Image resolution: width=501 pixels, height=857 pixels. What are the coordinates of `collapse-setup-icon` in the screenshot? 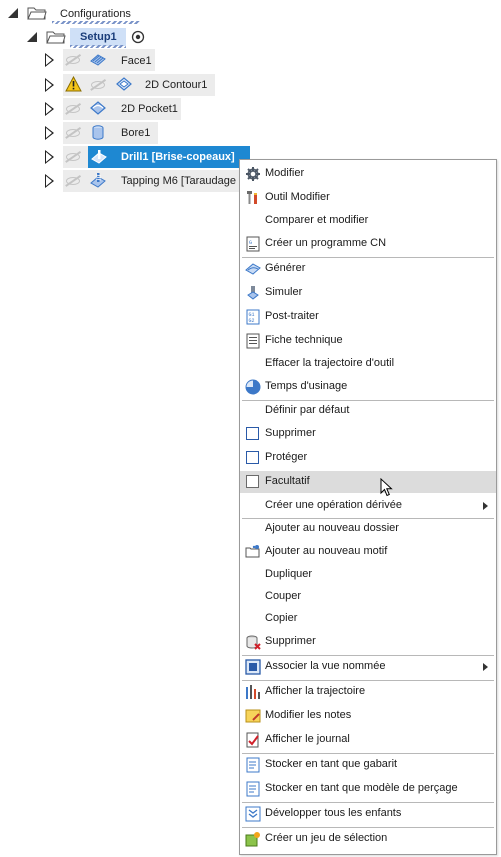 It's located at (32, 37).